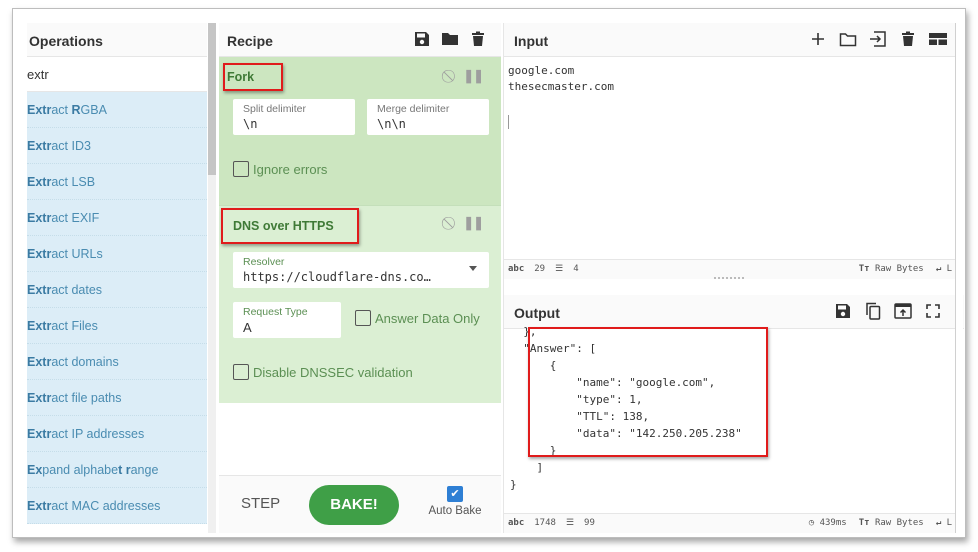  What do you see at coordinates (873, 311) in the screenshot?
I see `copy-icon` at bounding box center [873, 311].